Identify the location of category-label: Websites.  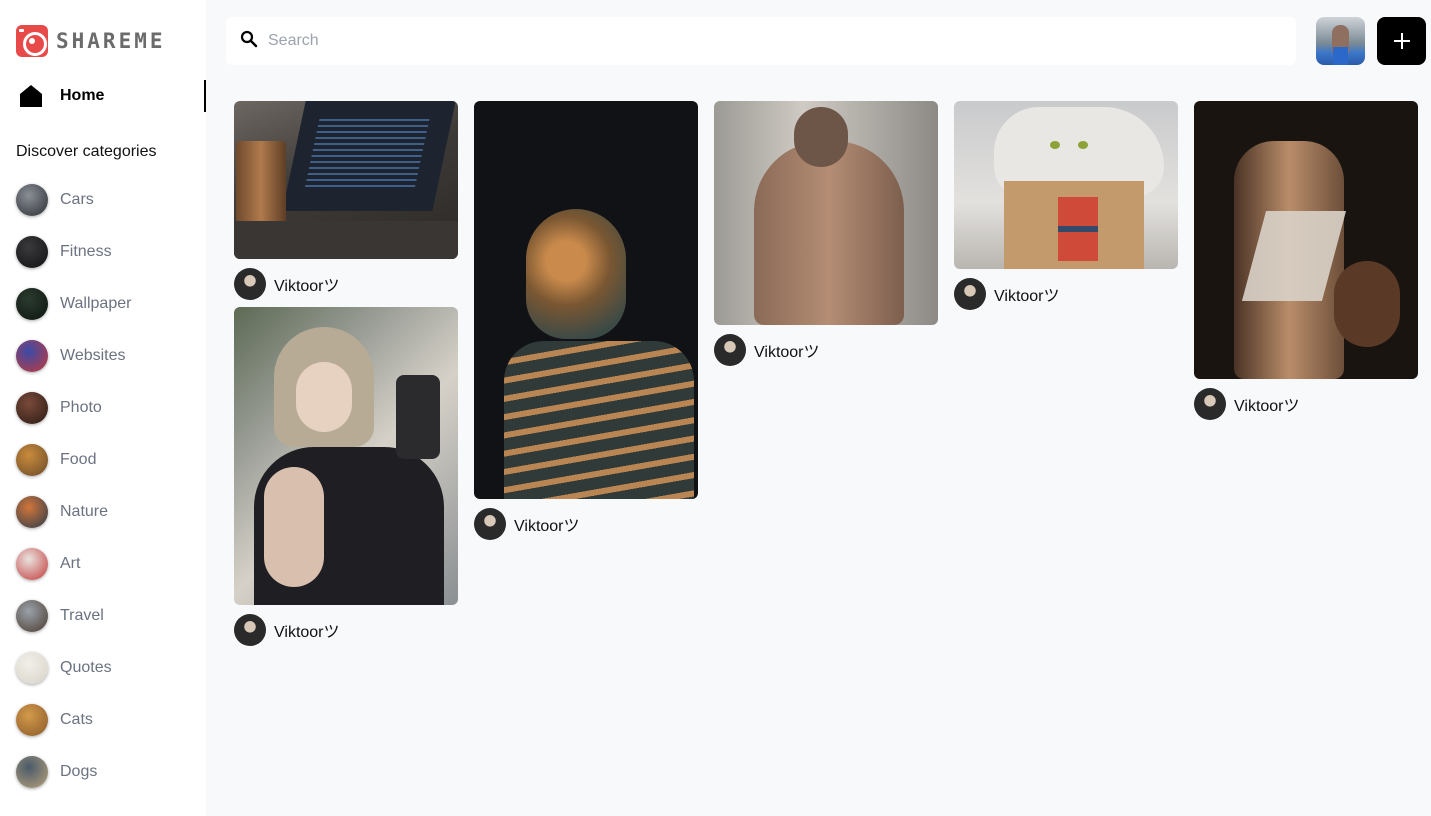
(93, 355).